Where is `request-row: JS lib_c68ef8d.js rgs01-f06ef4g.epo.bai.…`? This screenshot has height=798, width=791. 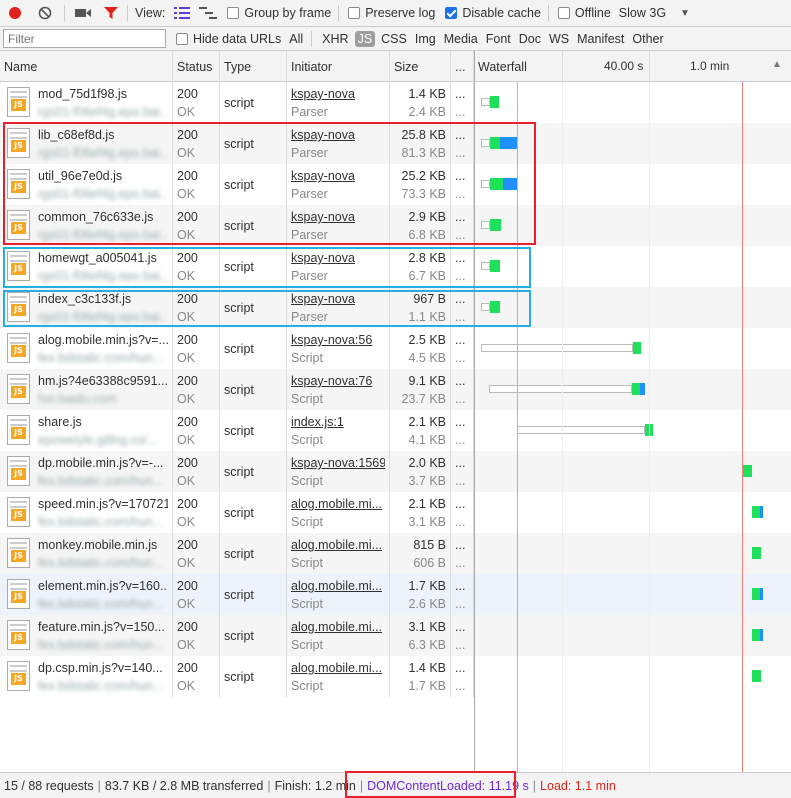 request-row: JS lib_c68ef8d.js rgs01-f06ef4g.epo.bai.… is located at coordinates (395, 143).